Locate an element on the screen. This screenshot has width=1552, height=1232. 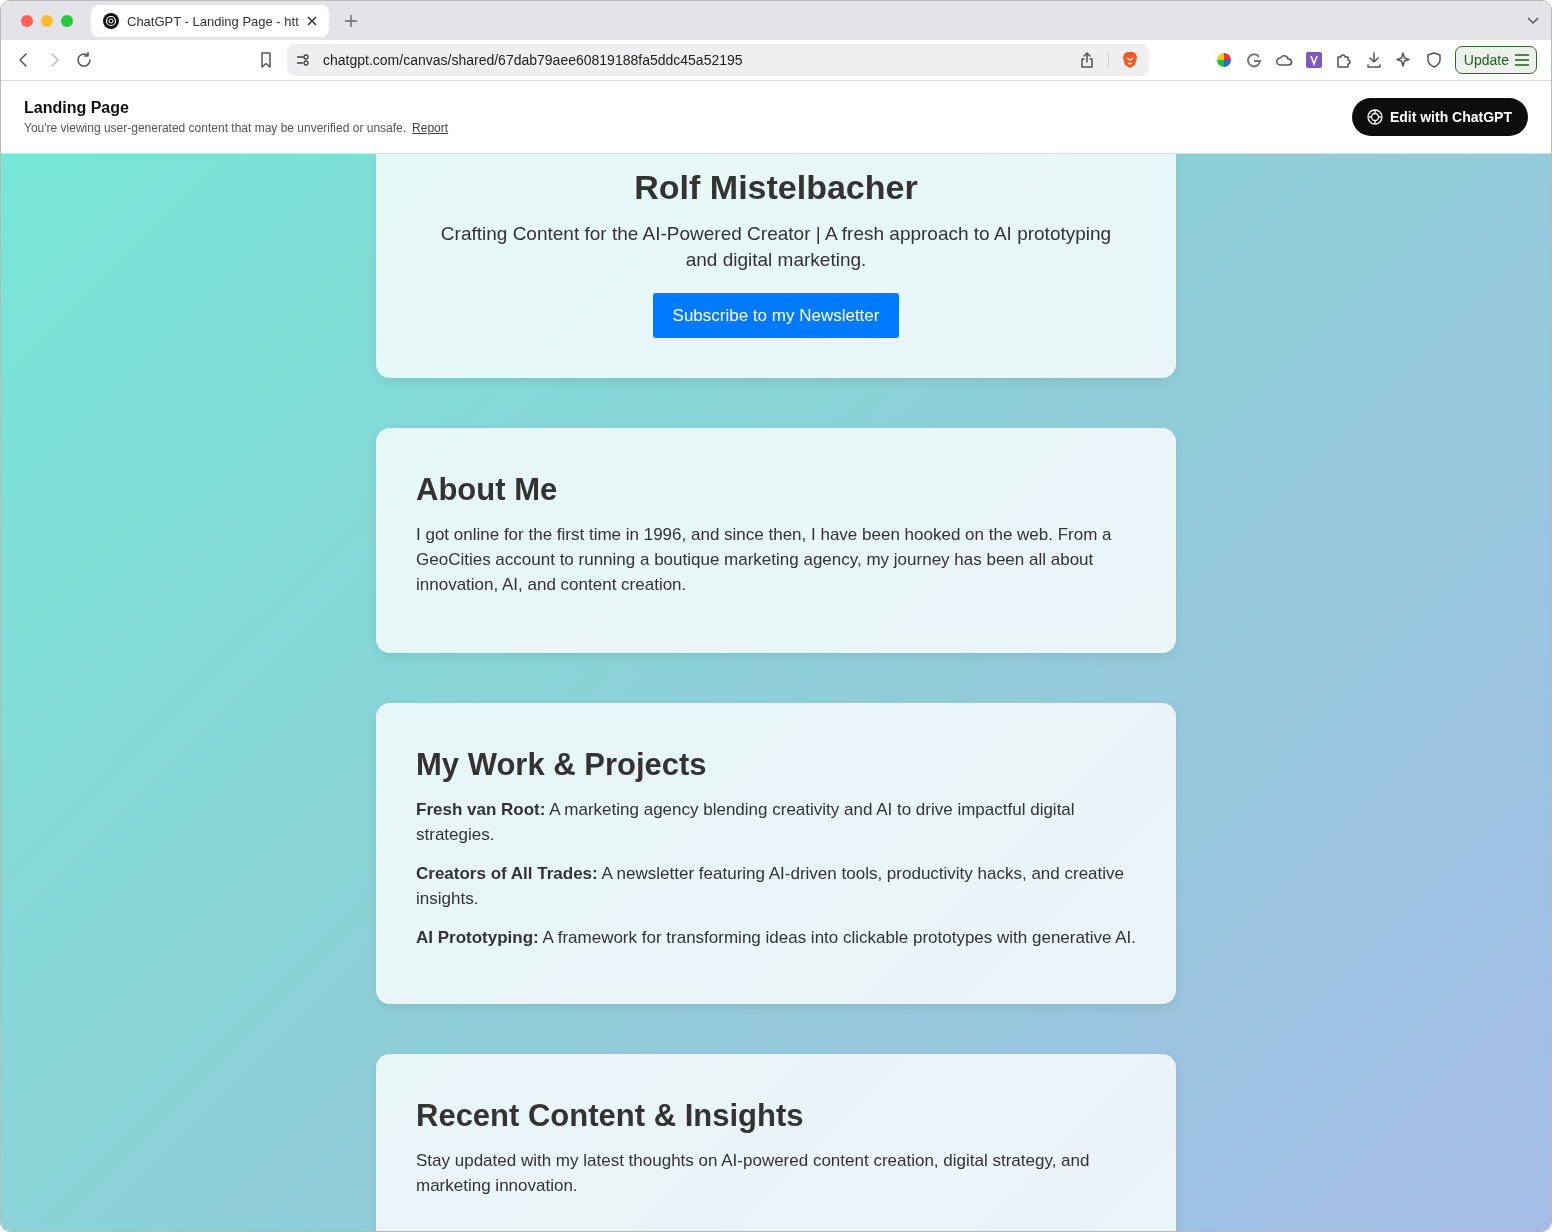
shield-icon is located at coordinates (1433, 60).